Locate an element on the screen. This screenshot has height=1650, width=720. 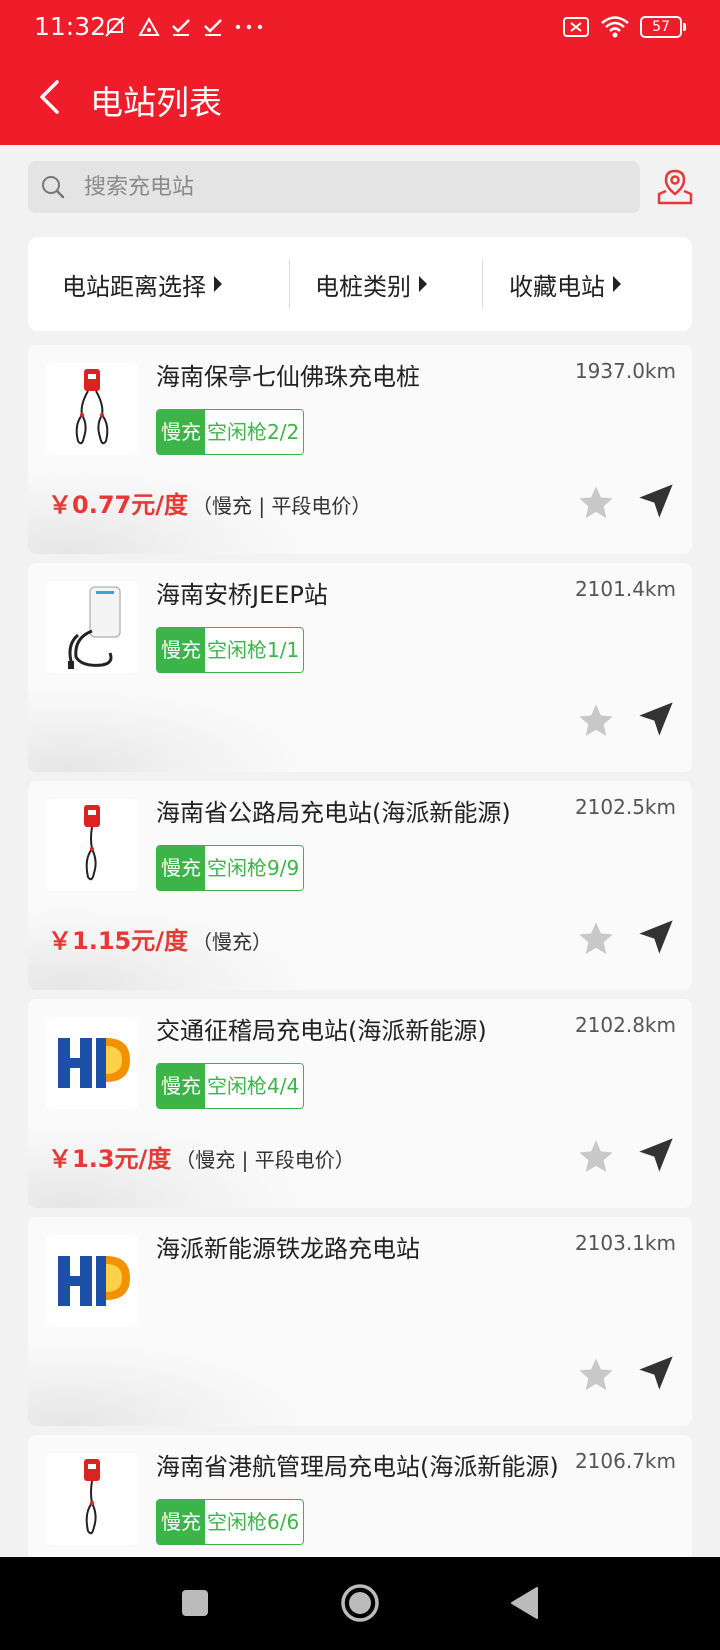
charger-badge: 慢充 空闲枪2/2 is located at coordinates (230, 432).